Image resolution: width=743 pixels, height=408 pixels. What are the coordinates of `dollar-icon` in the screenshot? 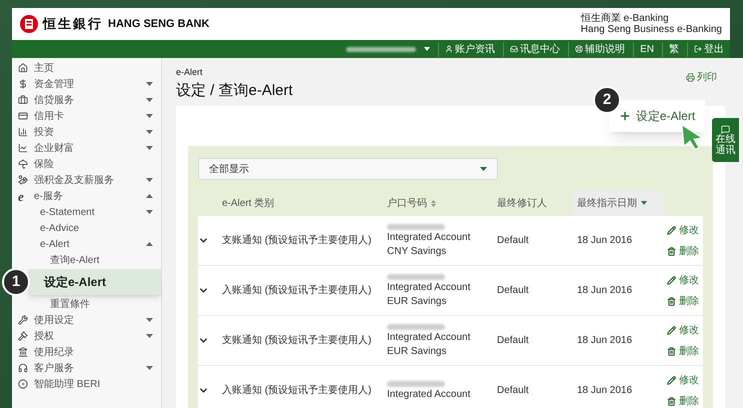 It's located at (23, 84).